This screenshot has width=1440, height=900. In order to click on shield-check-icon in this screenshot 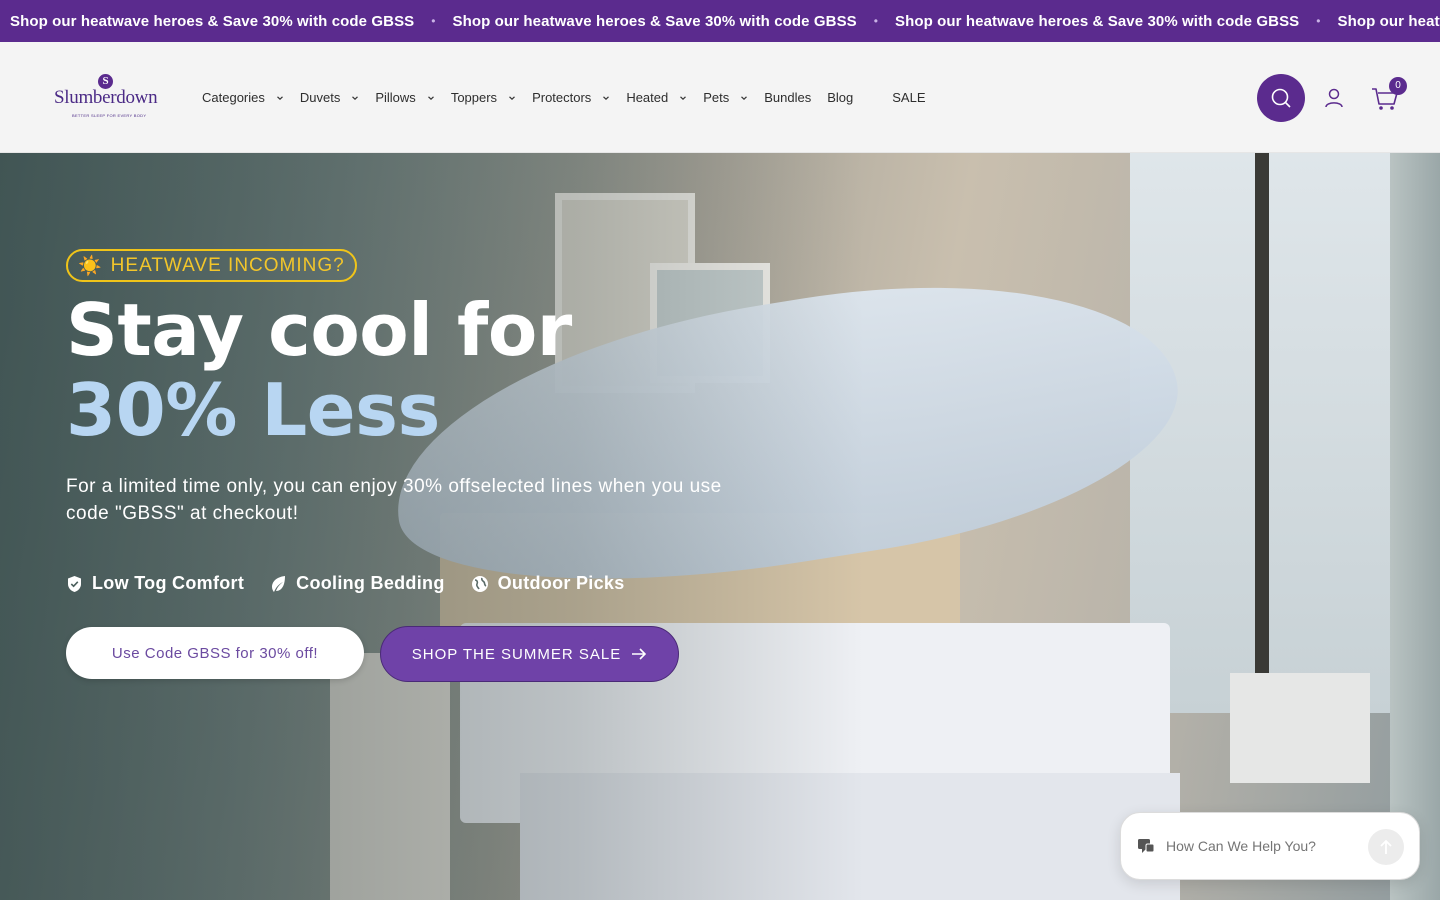, I will do `click(74, 583)`.